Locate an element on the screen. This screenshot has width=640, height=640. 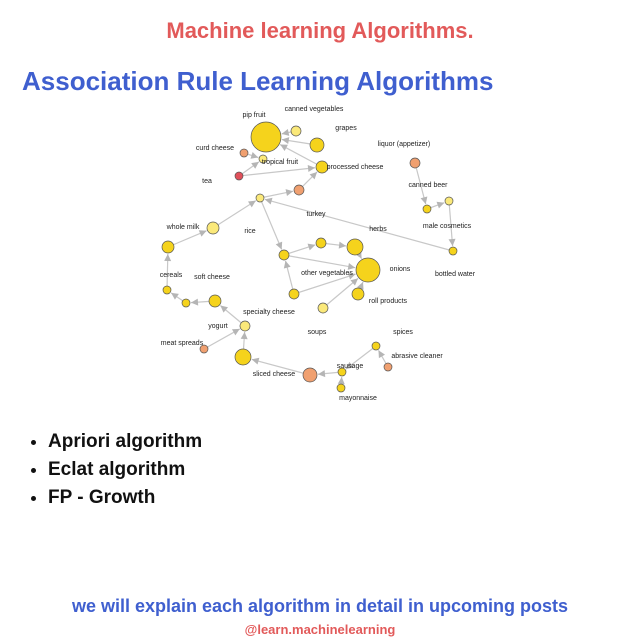
graph-label-processed-cheese: processed cheese is located at coordinates (355, 167).